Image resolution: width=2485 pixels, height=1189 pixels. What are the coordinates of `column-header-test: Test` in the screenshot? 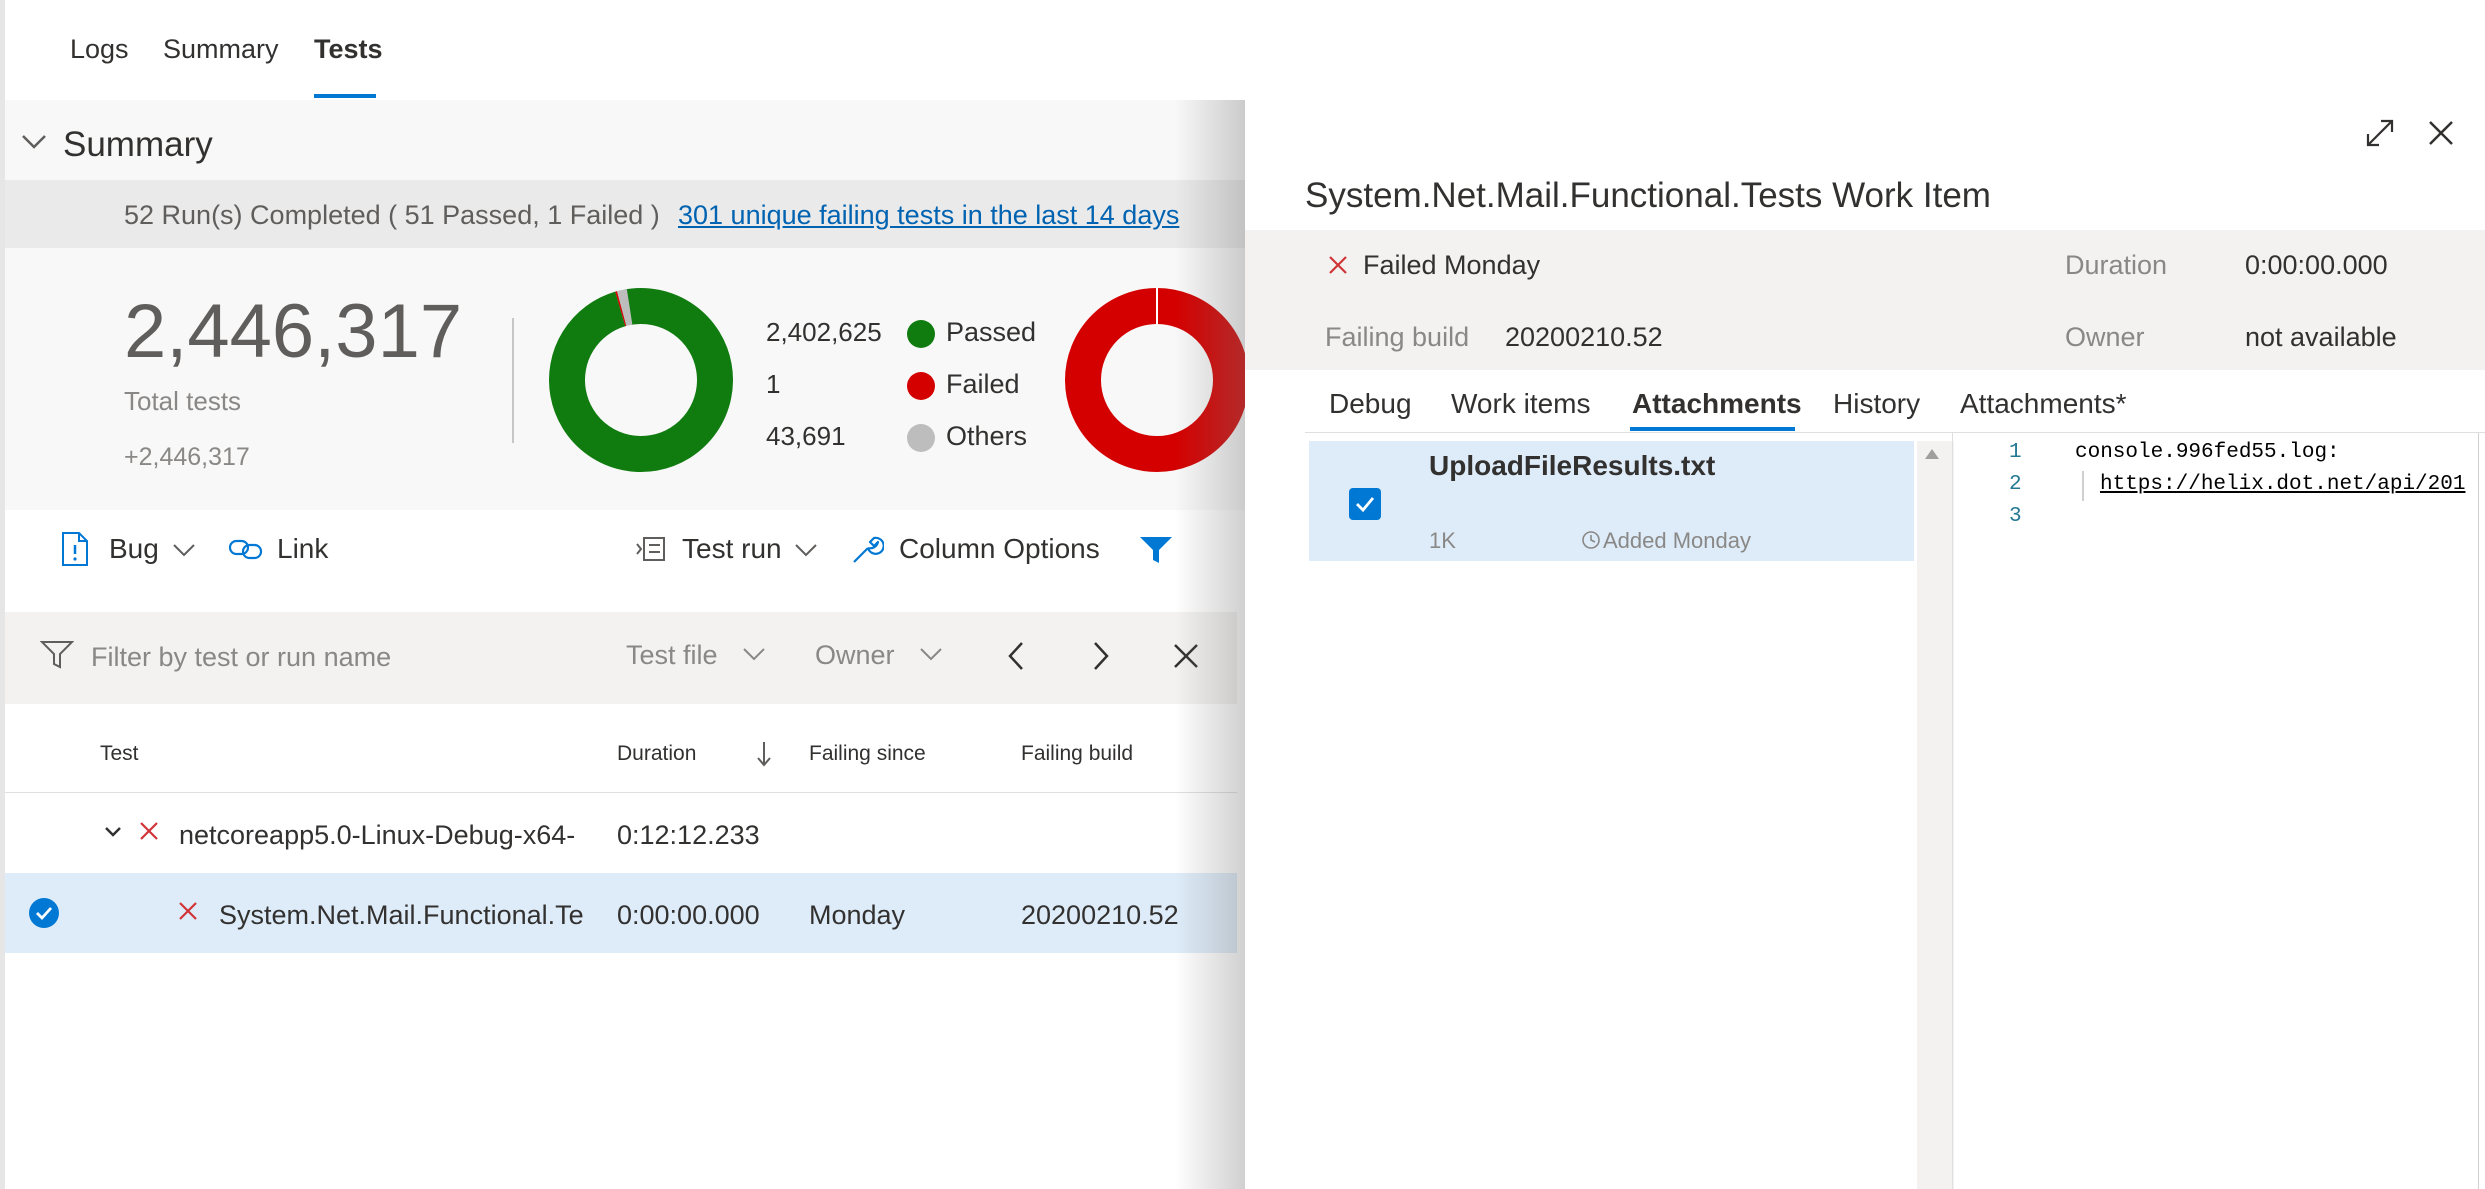 It's located at (119, 754).